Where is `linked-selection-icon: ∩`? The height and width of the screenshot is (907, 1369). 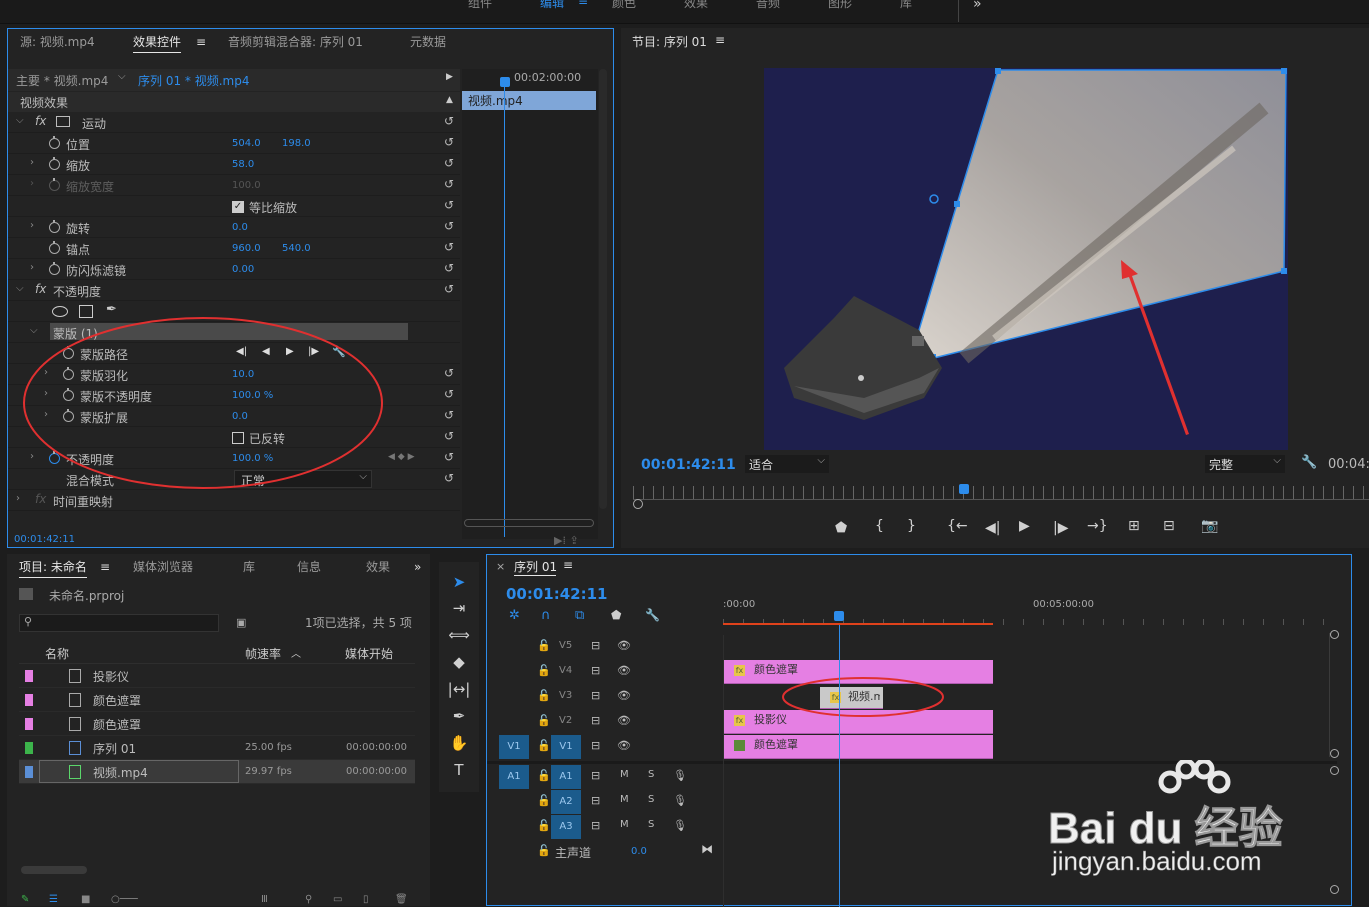
linked-selection-icon: ∩ is located at coordinates (546, 615).